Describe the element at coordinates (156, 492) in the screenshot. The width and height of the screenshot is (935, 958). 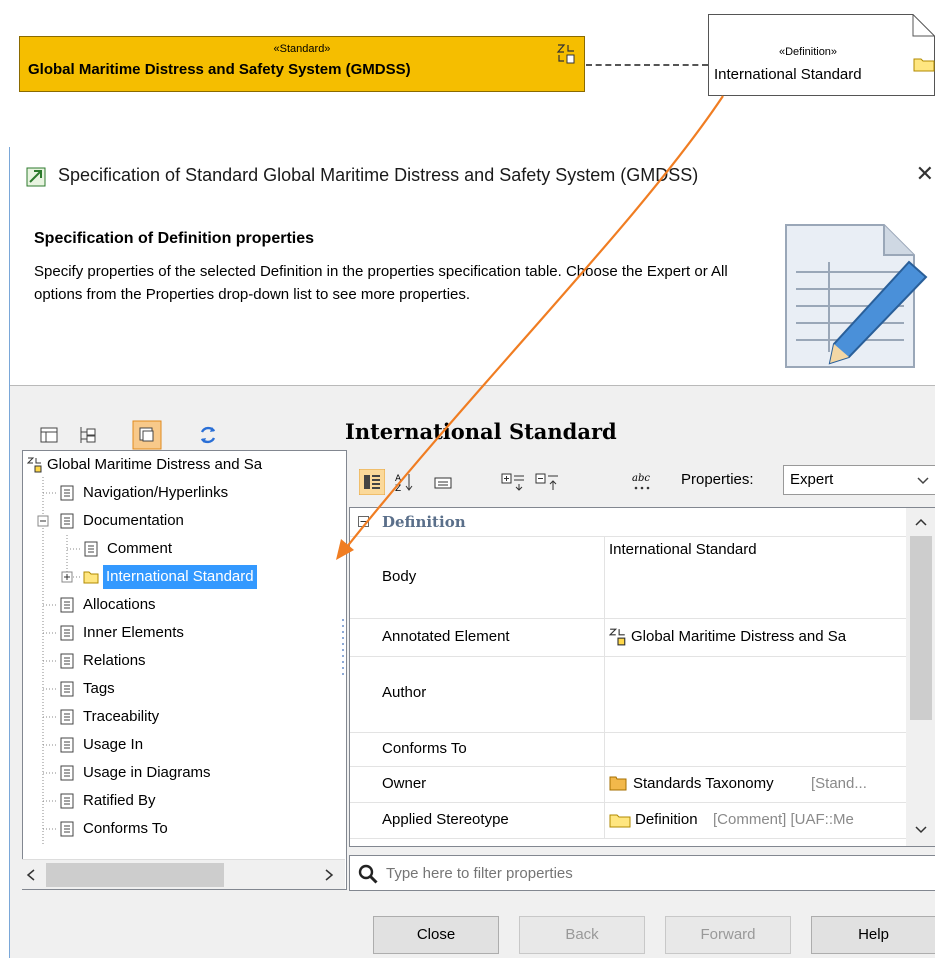
I see `tree-item-label: Navigation/Hyperlinks` at that location.